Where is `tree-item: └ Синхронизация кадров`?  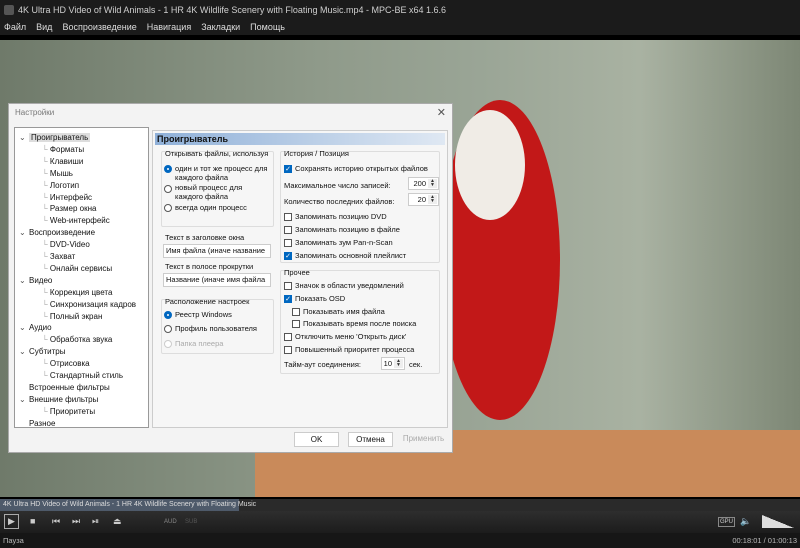
tree-item: └ Синхронизация кадров is located at coordinates (89, 304).